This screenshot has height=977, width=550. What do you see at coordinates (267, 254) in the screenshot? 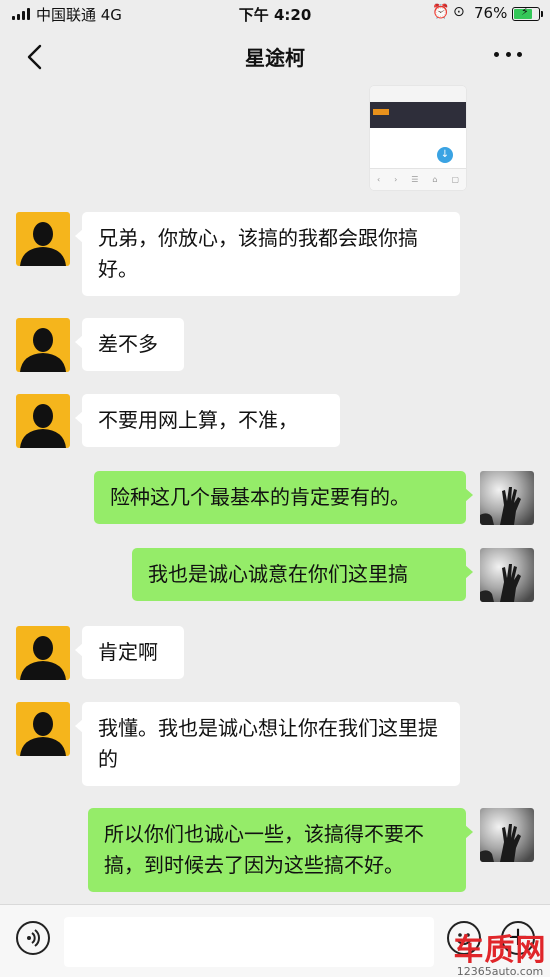
I see `message-bubble: 兄弟，你放心，该搞的我都会跟你搞好。` at bounding box center [267, 254].